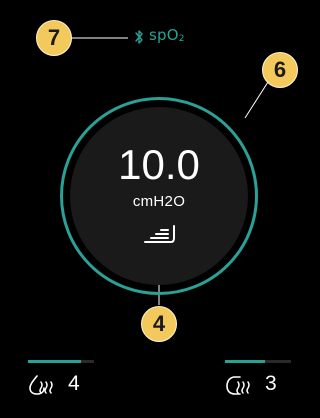  What do you see at coordinates (271, 383) in the screenshot?
I see `heated-tube-level: 3` at bounding box center [271, 383].